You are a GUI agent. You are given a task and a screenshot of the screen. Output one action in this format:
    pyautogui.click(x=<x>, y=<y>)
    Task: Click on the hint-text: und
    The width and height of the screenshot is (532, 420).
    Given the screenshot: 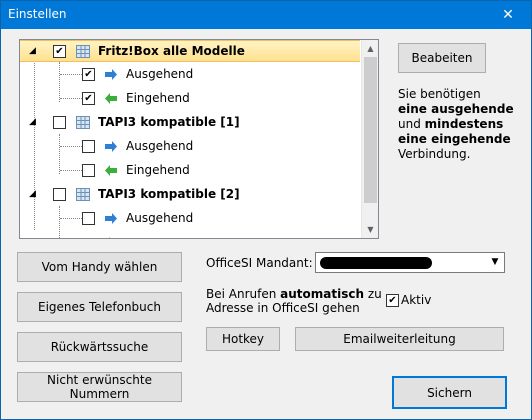 What is the action you would take?
    pyautogui.click(x=411, y=124)
    